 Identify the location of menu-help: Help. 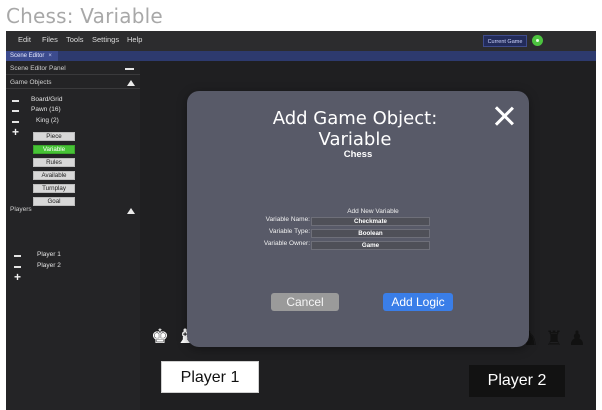
(134, 39).